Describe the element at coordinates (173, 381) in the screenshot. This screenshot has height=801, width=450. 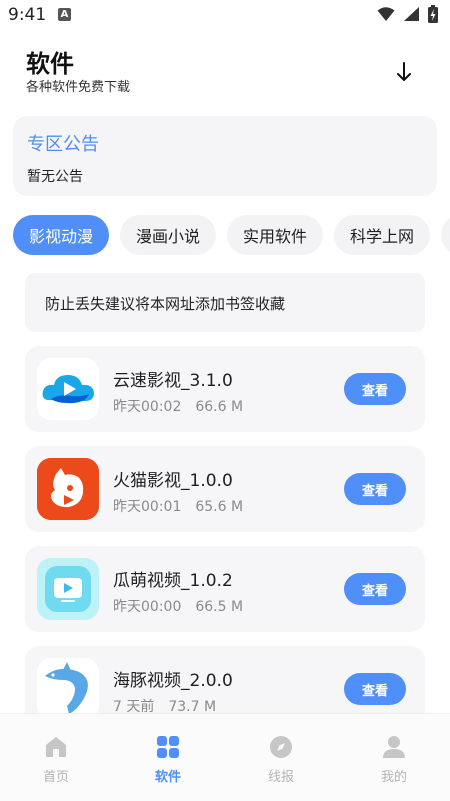
I see `app-name: 云速影视_3.1.0` at that location.